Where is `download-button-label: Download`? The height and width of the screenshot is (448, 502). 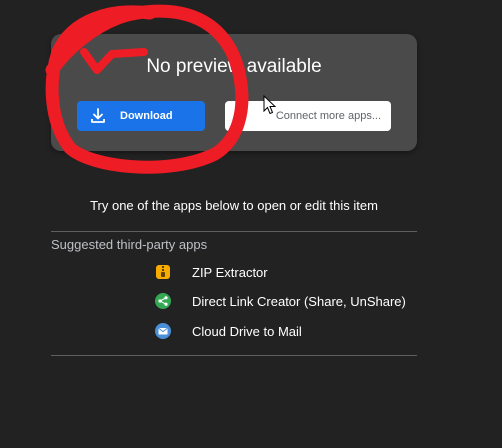
download-button-label: Download is located at coordinates (146, 116).